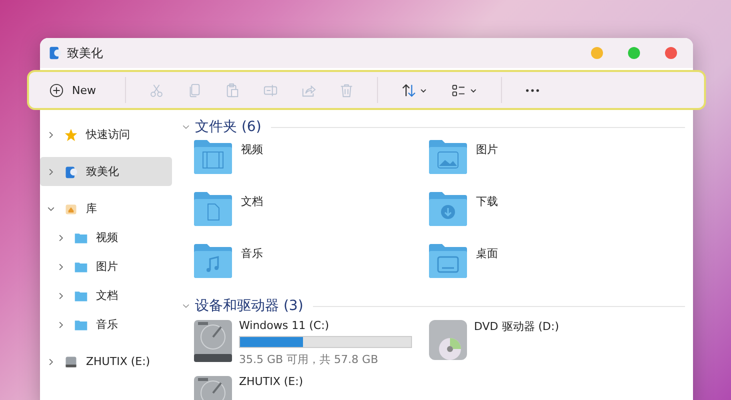 Image resolution: width=731 pixels, height=400 pixels. I want to click on sort-icon, so click(414, 90).